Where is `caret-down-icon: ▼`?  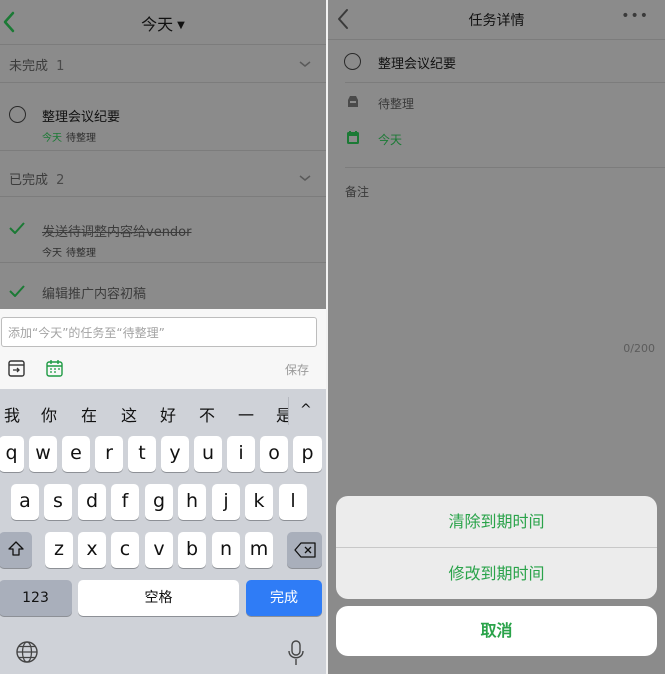
caret-down-icon: ▼ is located at coordinates (181, 25).